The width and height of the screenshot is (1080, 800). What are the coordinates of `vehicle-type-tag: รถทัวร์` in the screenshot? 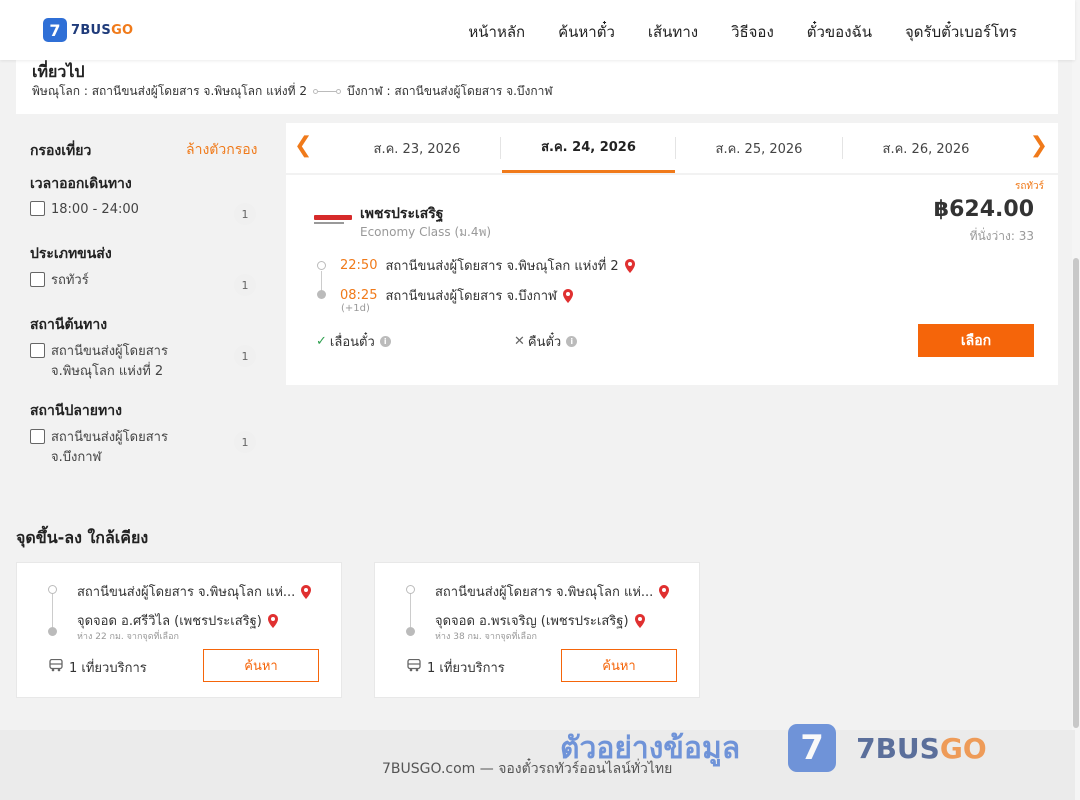 It's located at (1029, 186).